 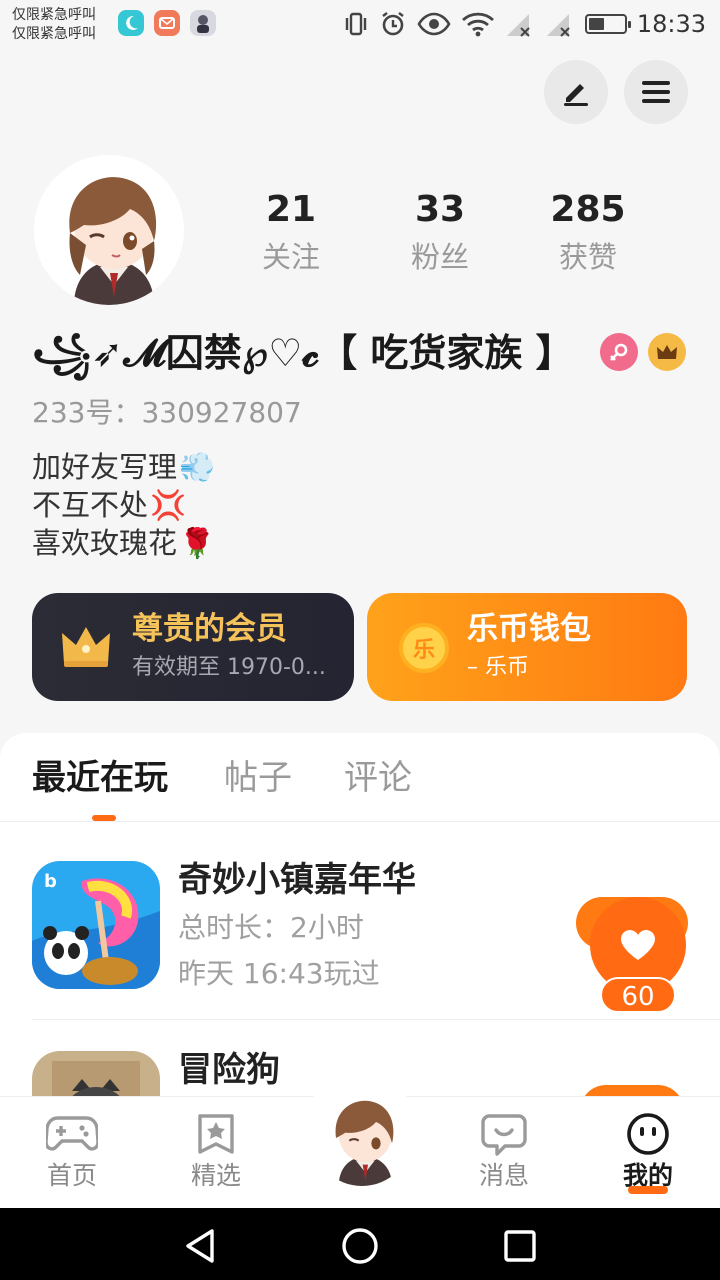 I want to click on avatar-app-icon, so click(x=203, y=23).